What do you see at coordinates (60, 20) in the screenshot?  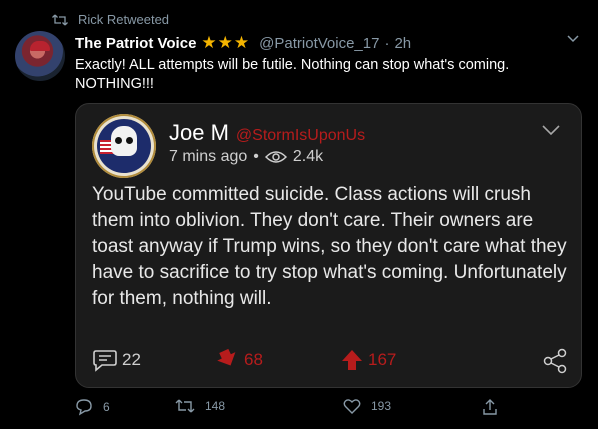 I see `retweet-icon` at bounding box center [60, 20].